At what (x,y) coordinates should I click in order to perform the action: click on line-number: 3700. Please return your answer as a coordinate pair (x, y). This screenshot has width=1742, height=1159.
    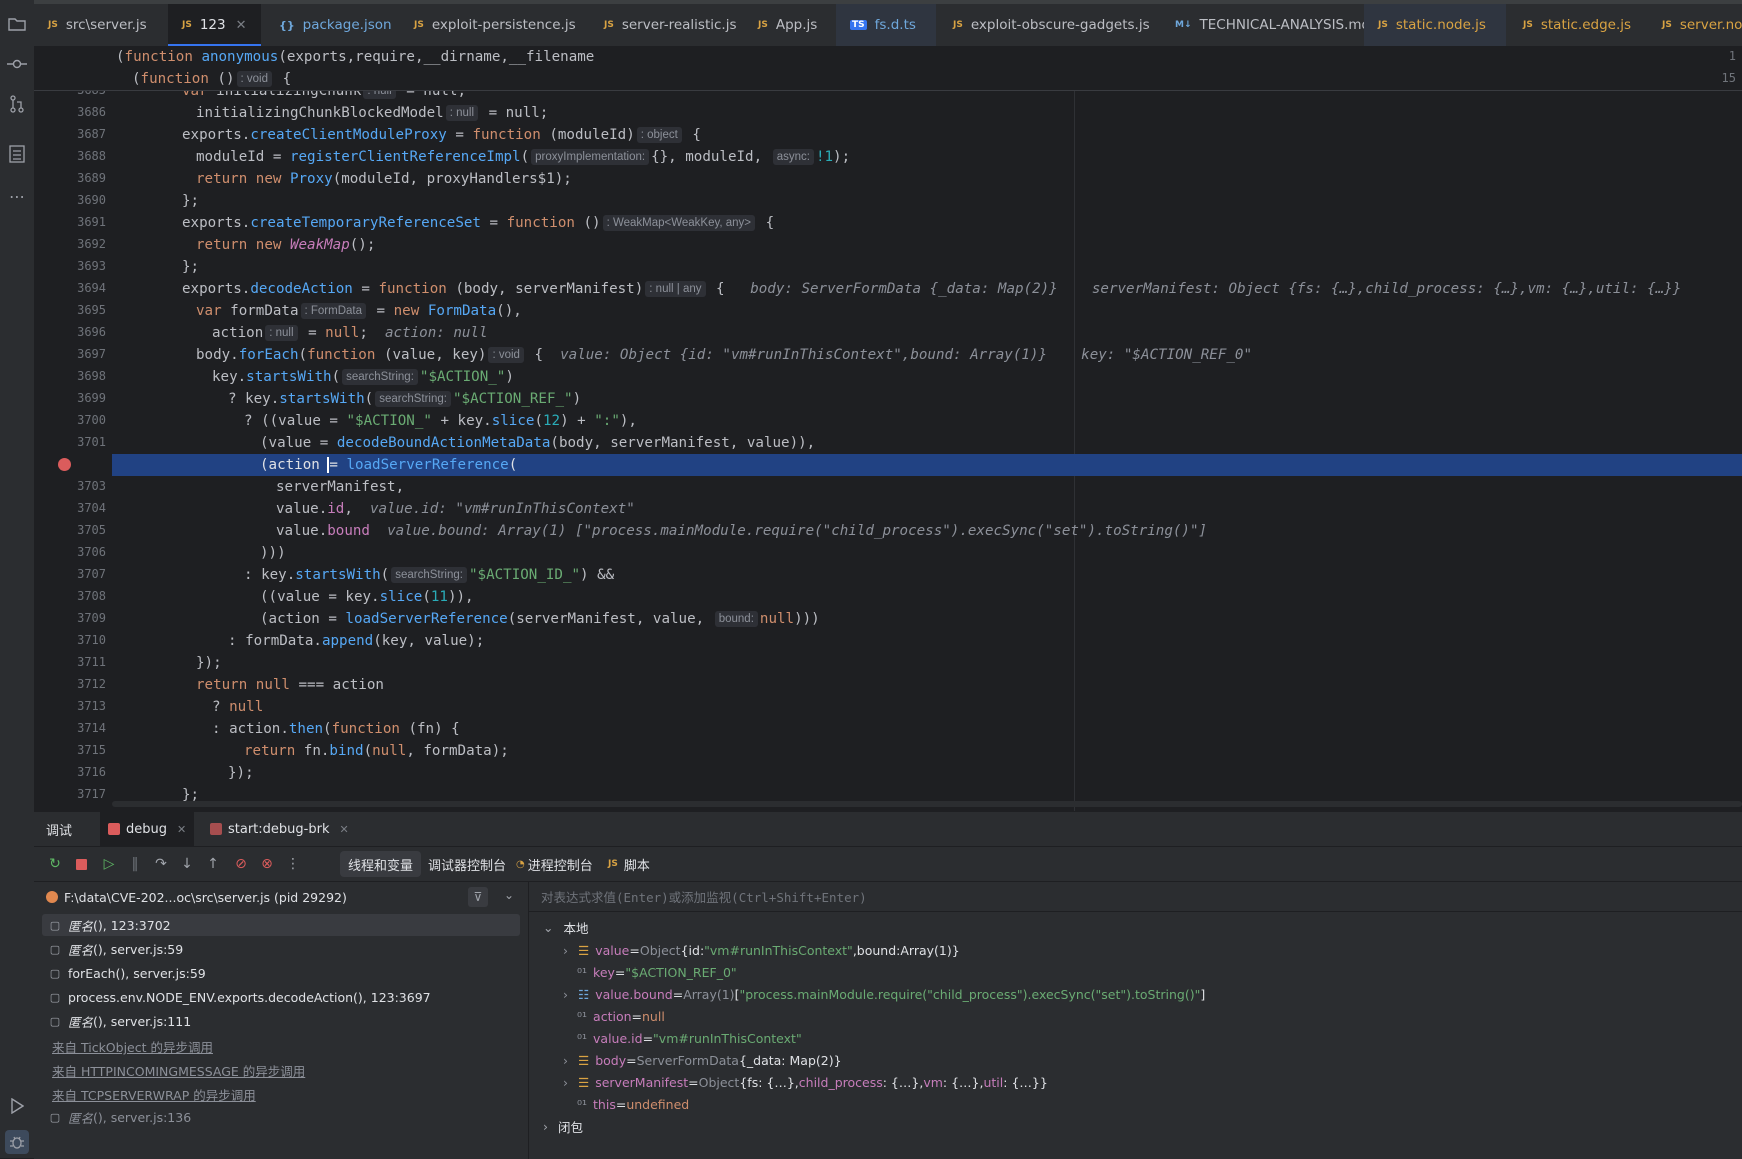
    Looking at the image, I should click on (71, 420).